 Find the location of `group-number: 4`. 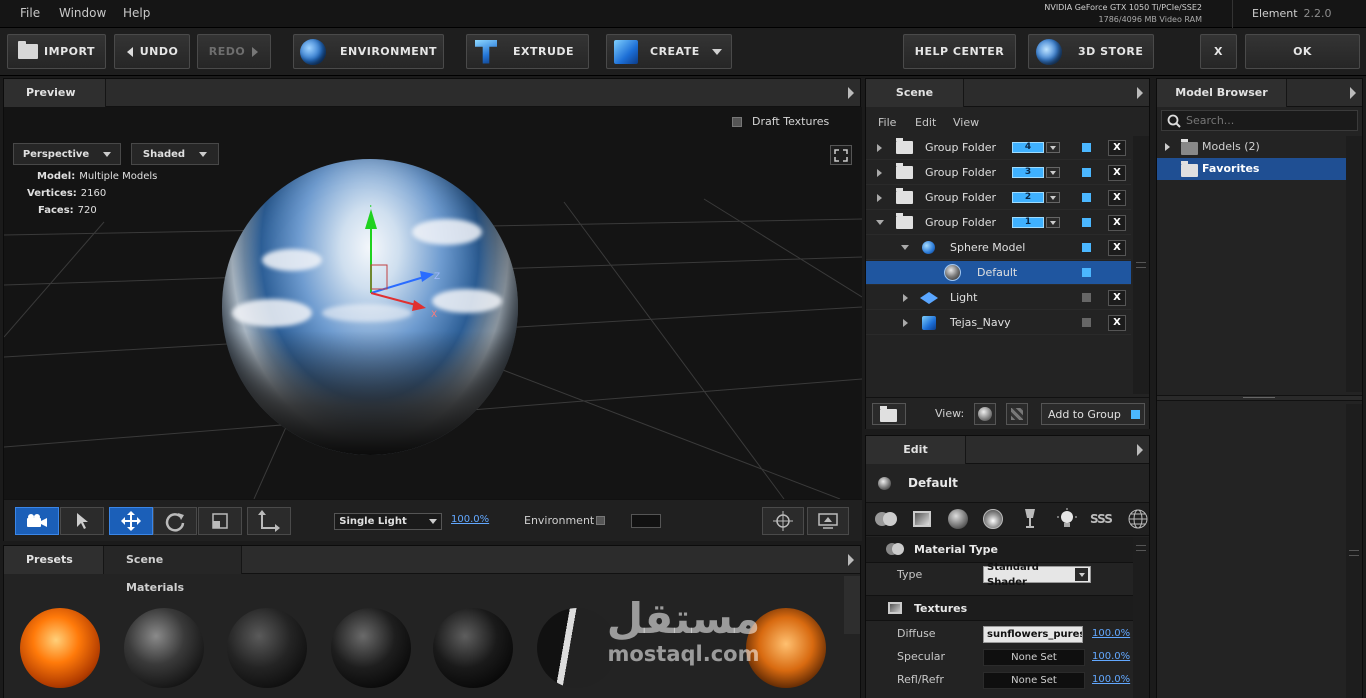

group-number: 4 is located at coordinates (1028, 147).